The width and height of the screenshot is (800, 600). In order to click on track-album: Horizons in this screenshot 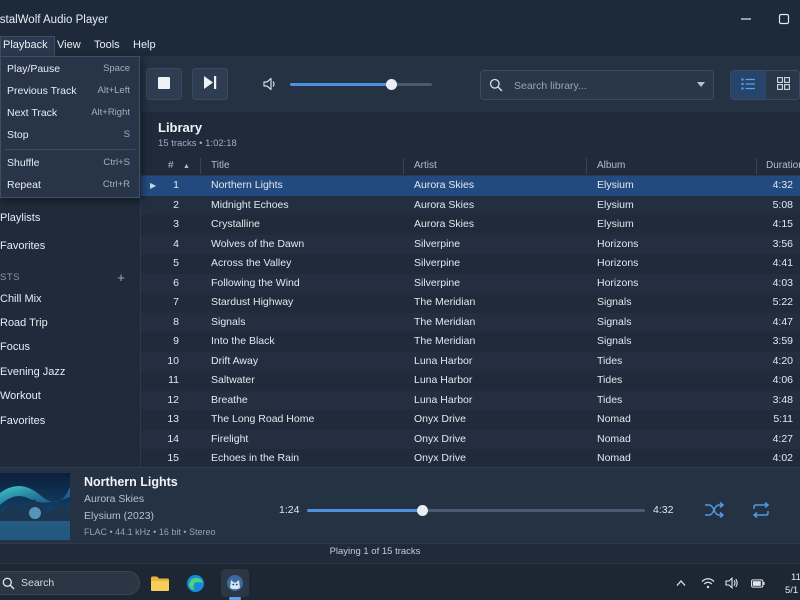, I will do `click(618, 243)`.